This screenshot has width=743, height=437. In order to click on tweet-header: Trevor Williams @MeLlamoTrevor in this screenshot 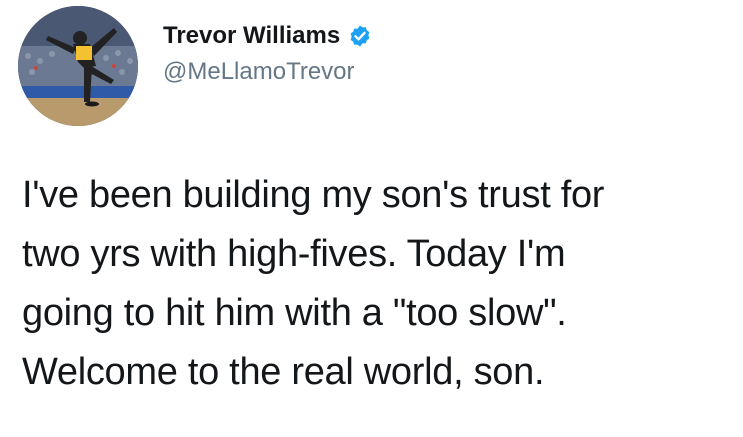, I will do `click(267, 53)`.